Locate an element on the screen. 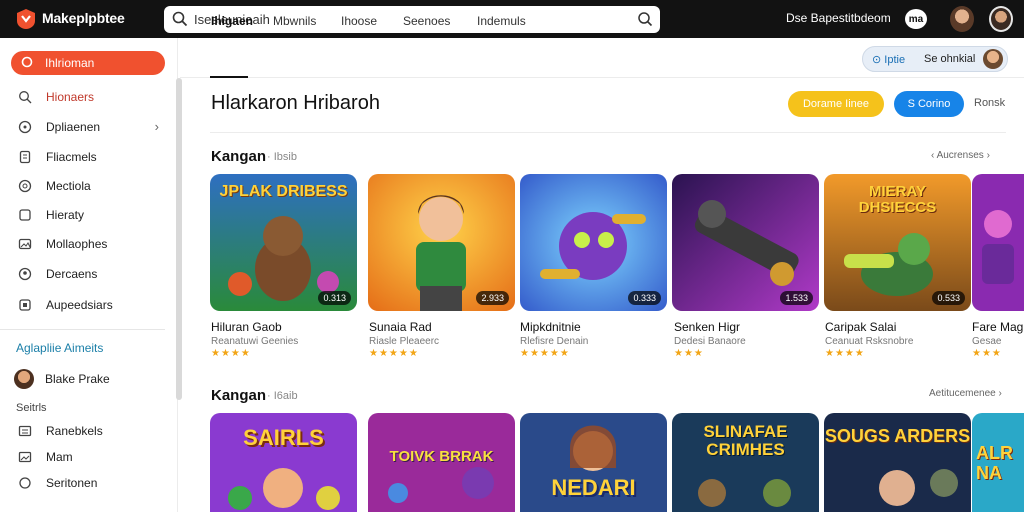  top-user-label: Dse Bapestitbdeom is located at coordinates (838, 18).